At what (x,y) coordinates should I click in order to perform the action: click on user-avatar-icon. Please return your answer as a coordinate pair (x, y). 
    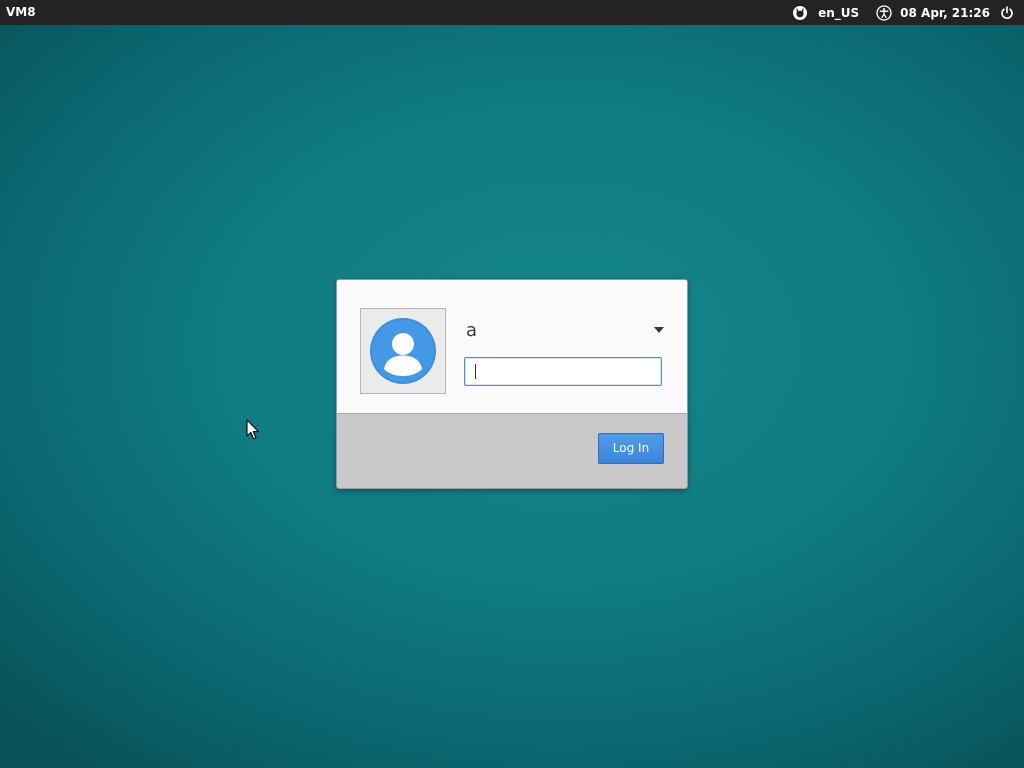
    Looking at the image, I should click on (403, 351).